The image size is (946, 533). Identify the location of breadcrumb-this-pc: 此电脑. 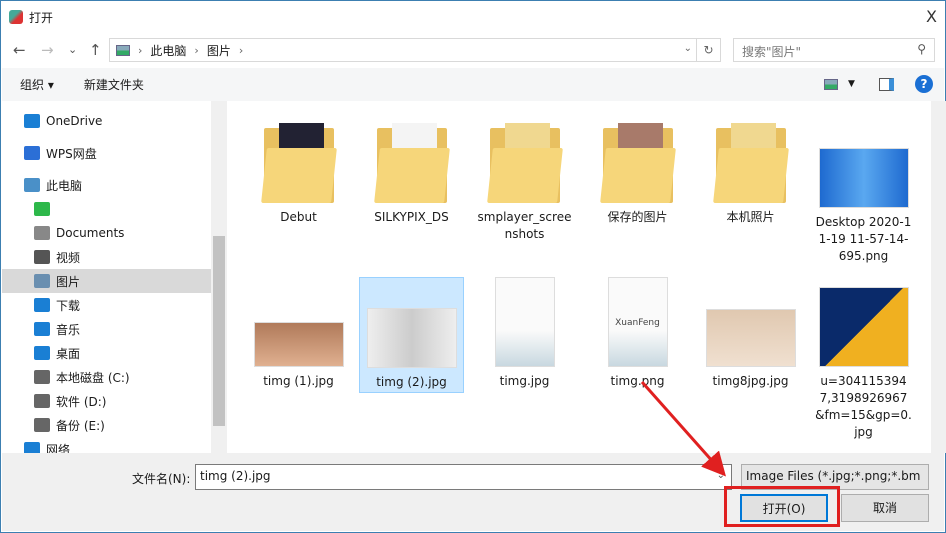
(168, 50).